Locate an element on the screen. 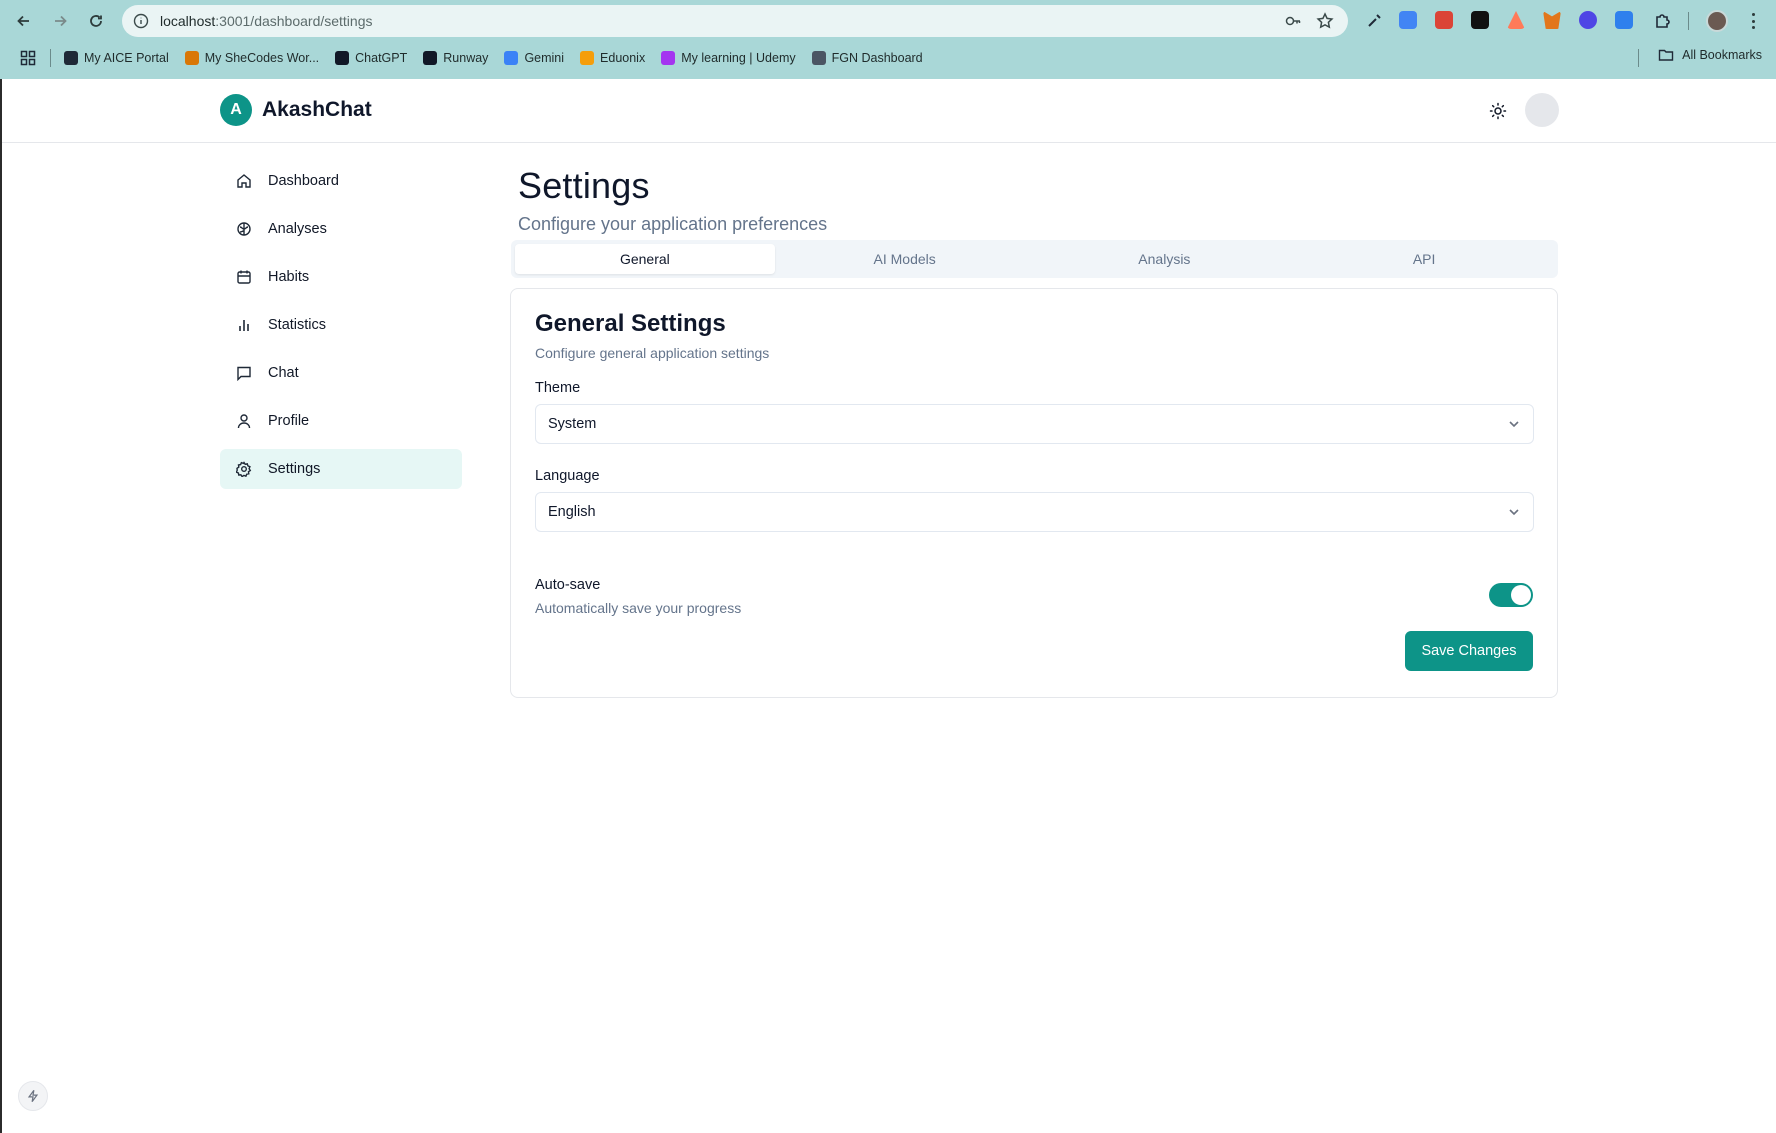 This screenshot has width=1776, height=1133. eduonix-icon is located at coordinates (587, 58).